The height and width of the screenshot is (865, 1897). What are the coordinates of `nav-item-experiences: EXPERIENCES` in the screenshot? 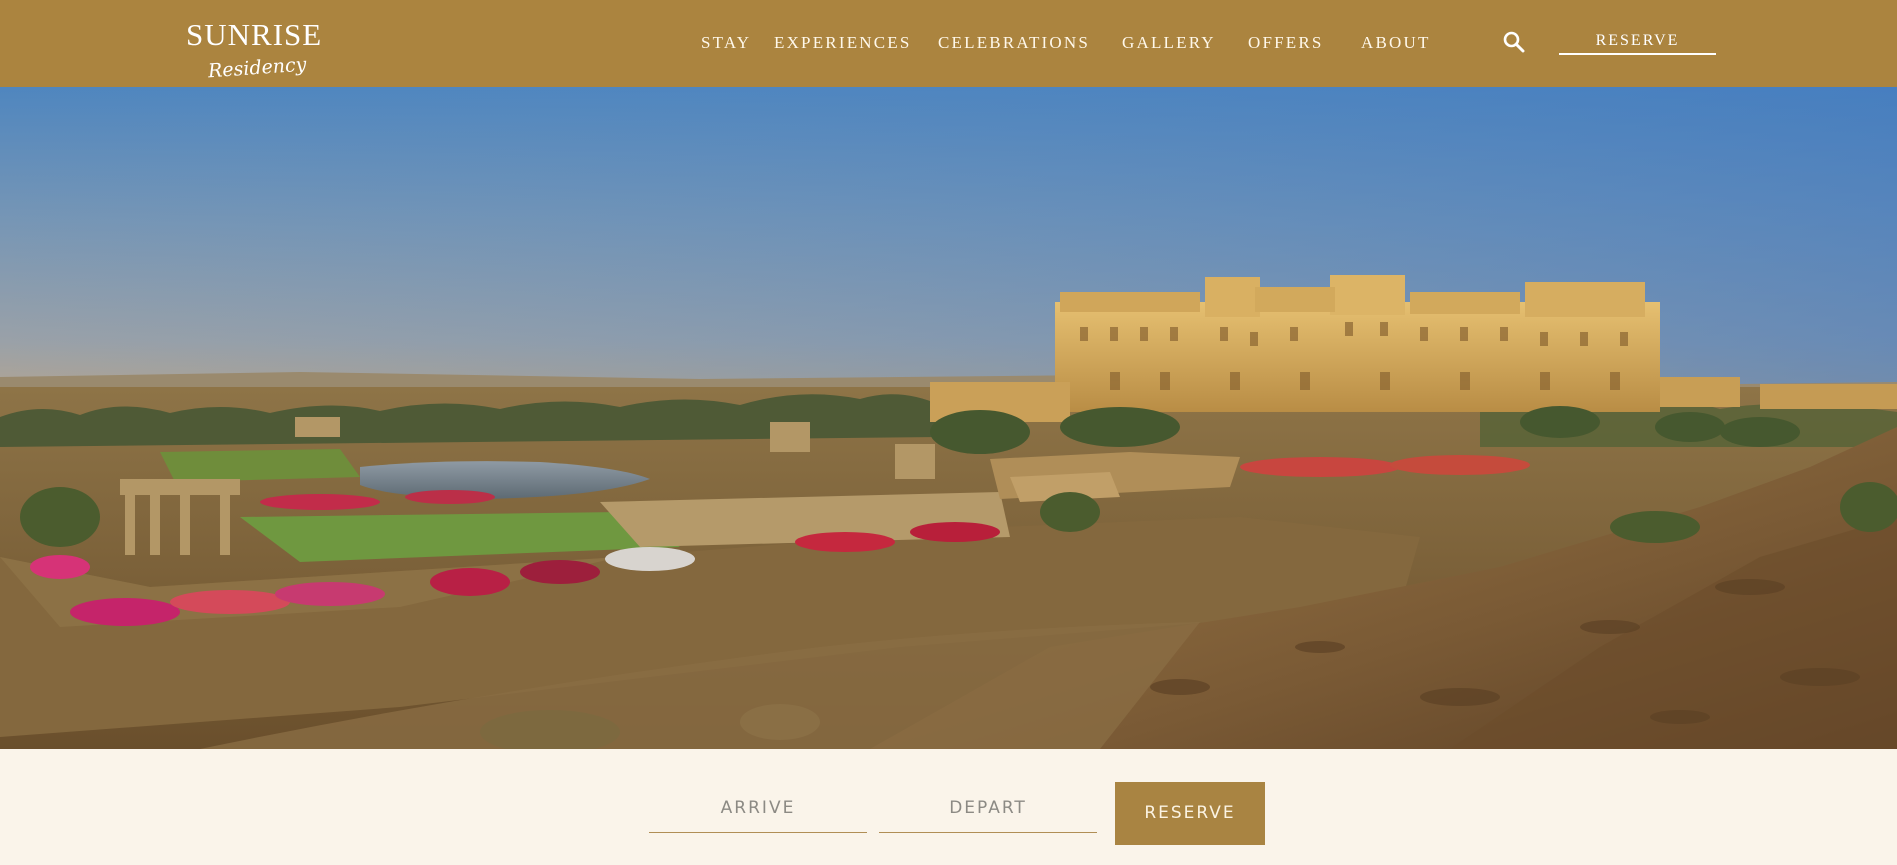 It's located at (843, 43).